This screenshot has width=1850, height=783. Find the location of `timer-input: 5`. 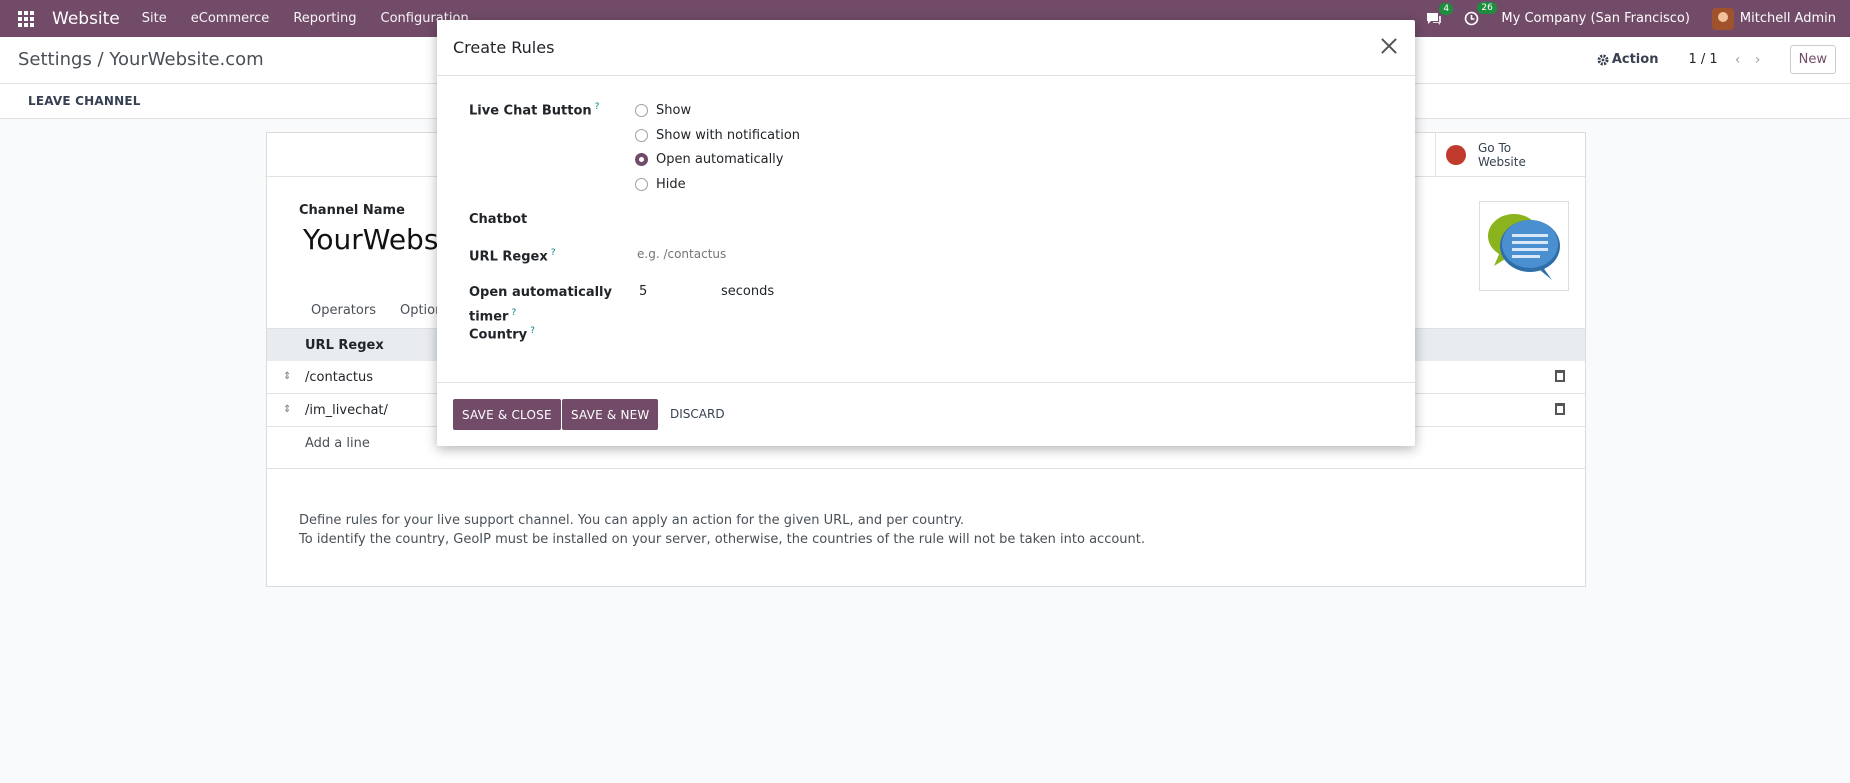

timer-input: 5 is located at coordinates (643, 291).